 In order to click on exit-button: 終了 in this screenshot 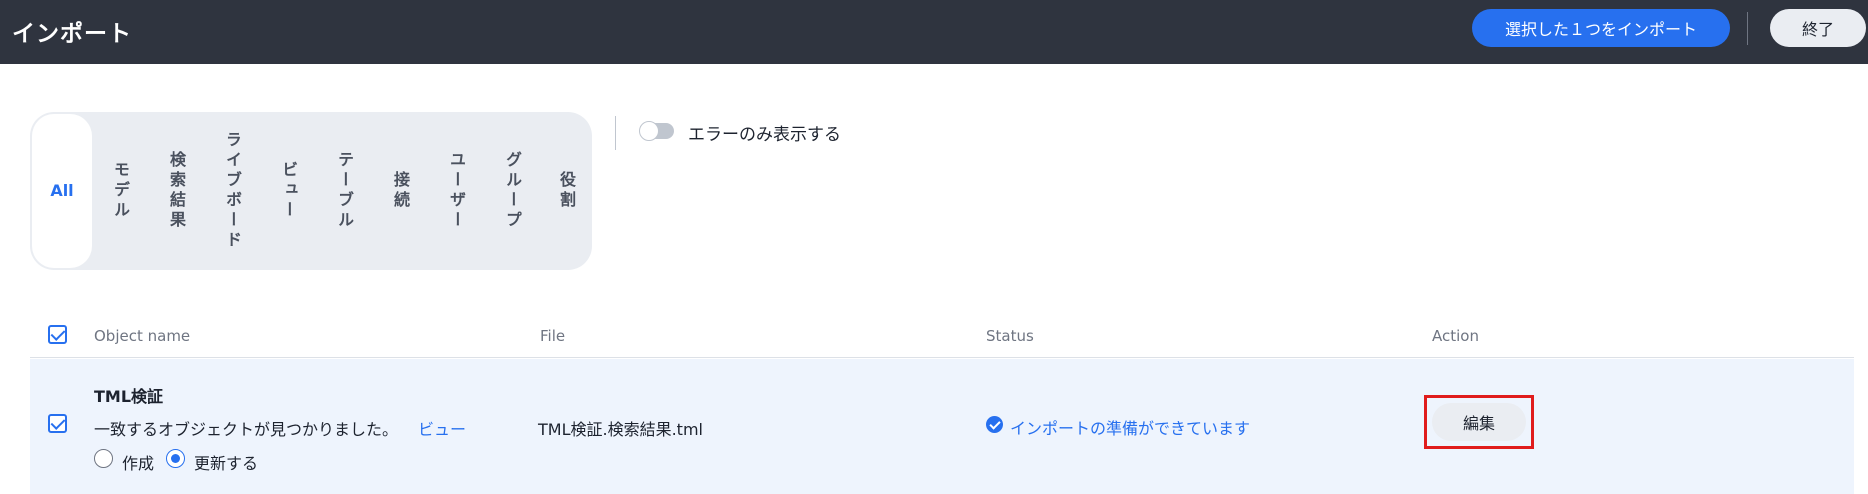, I will do `click(1818, 28)`.